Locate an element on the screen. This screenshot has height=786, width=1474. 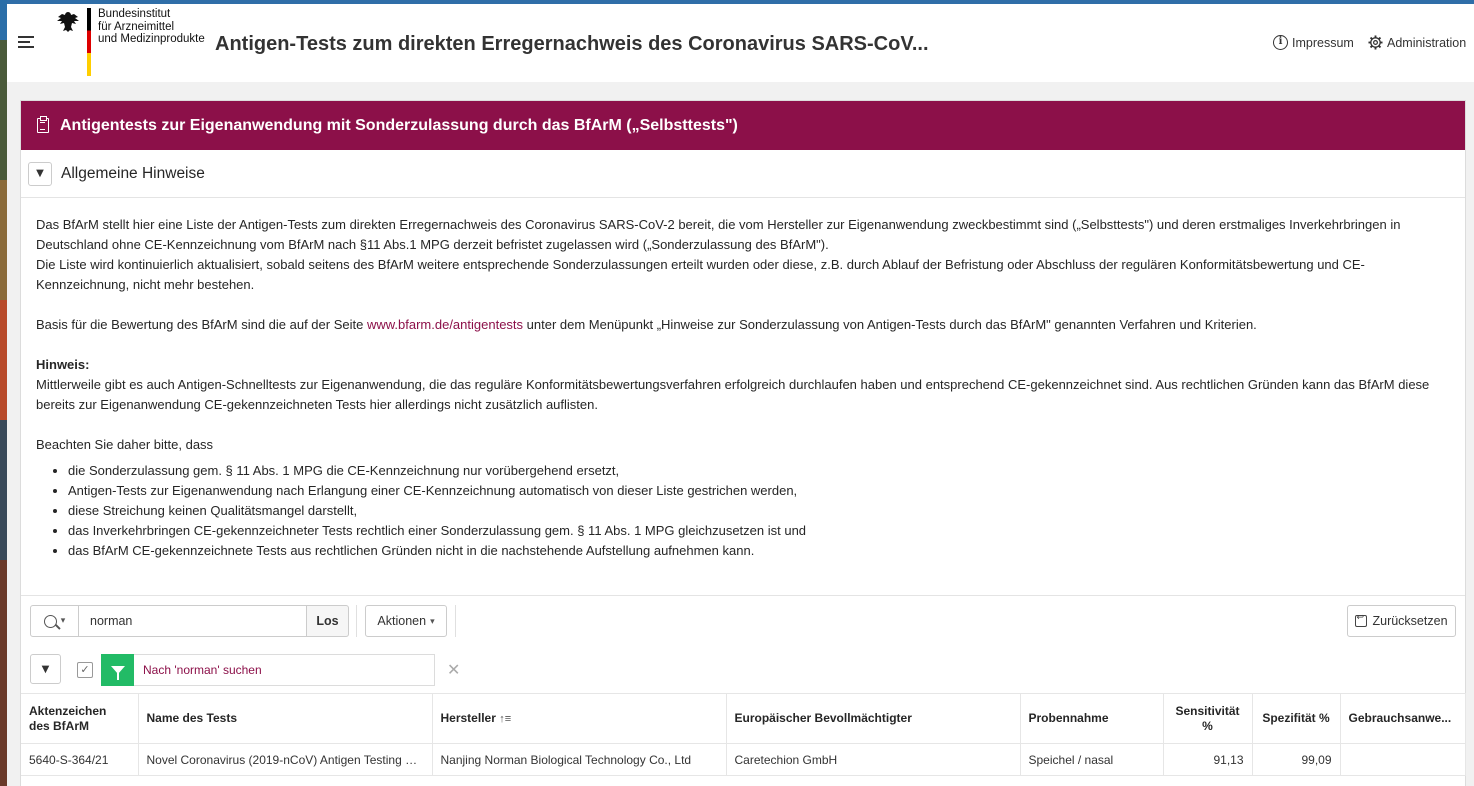
filter-icon is located at coordinates (117, 670).